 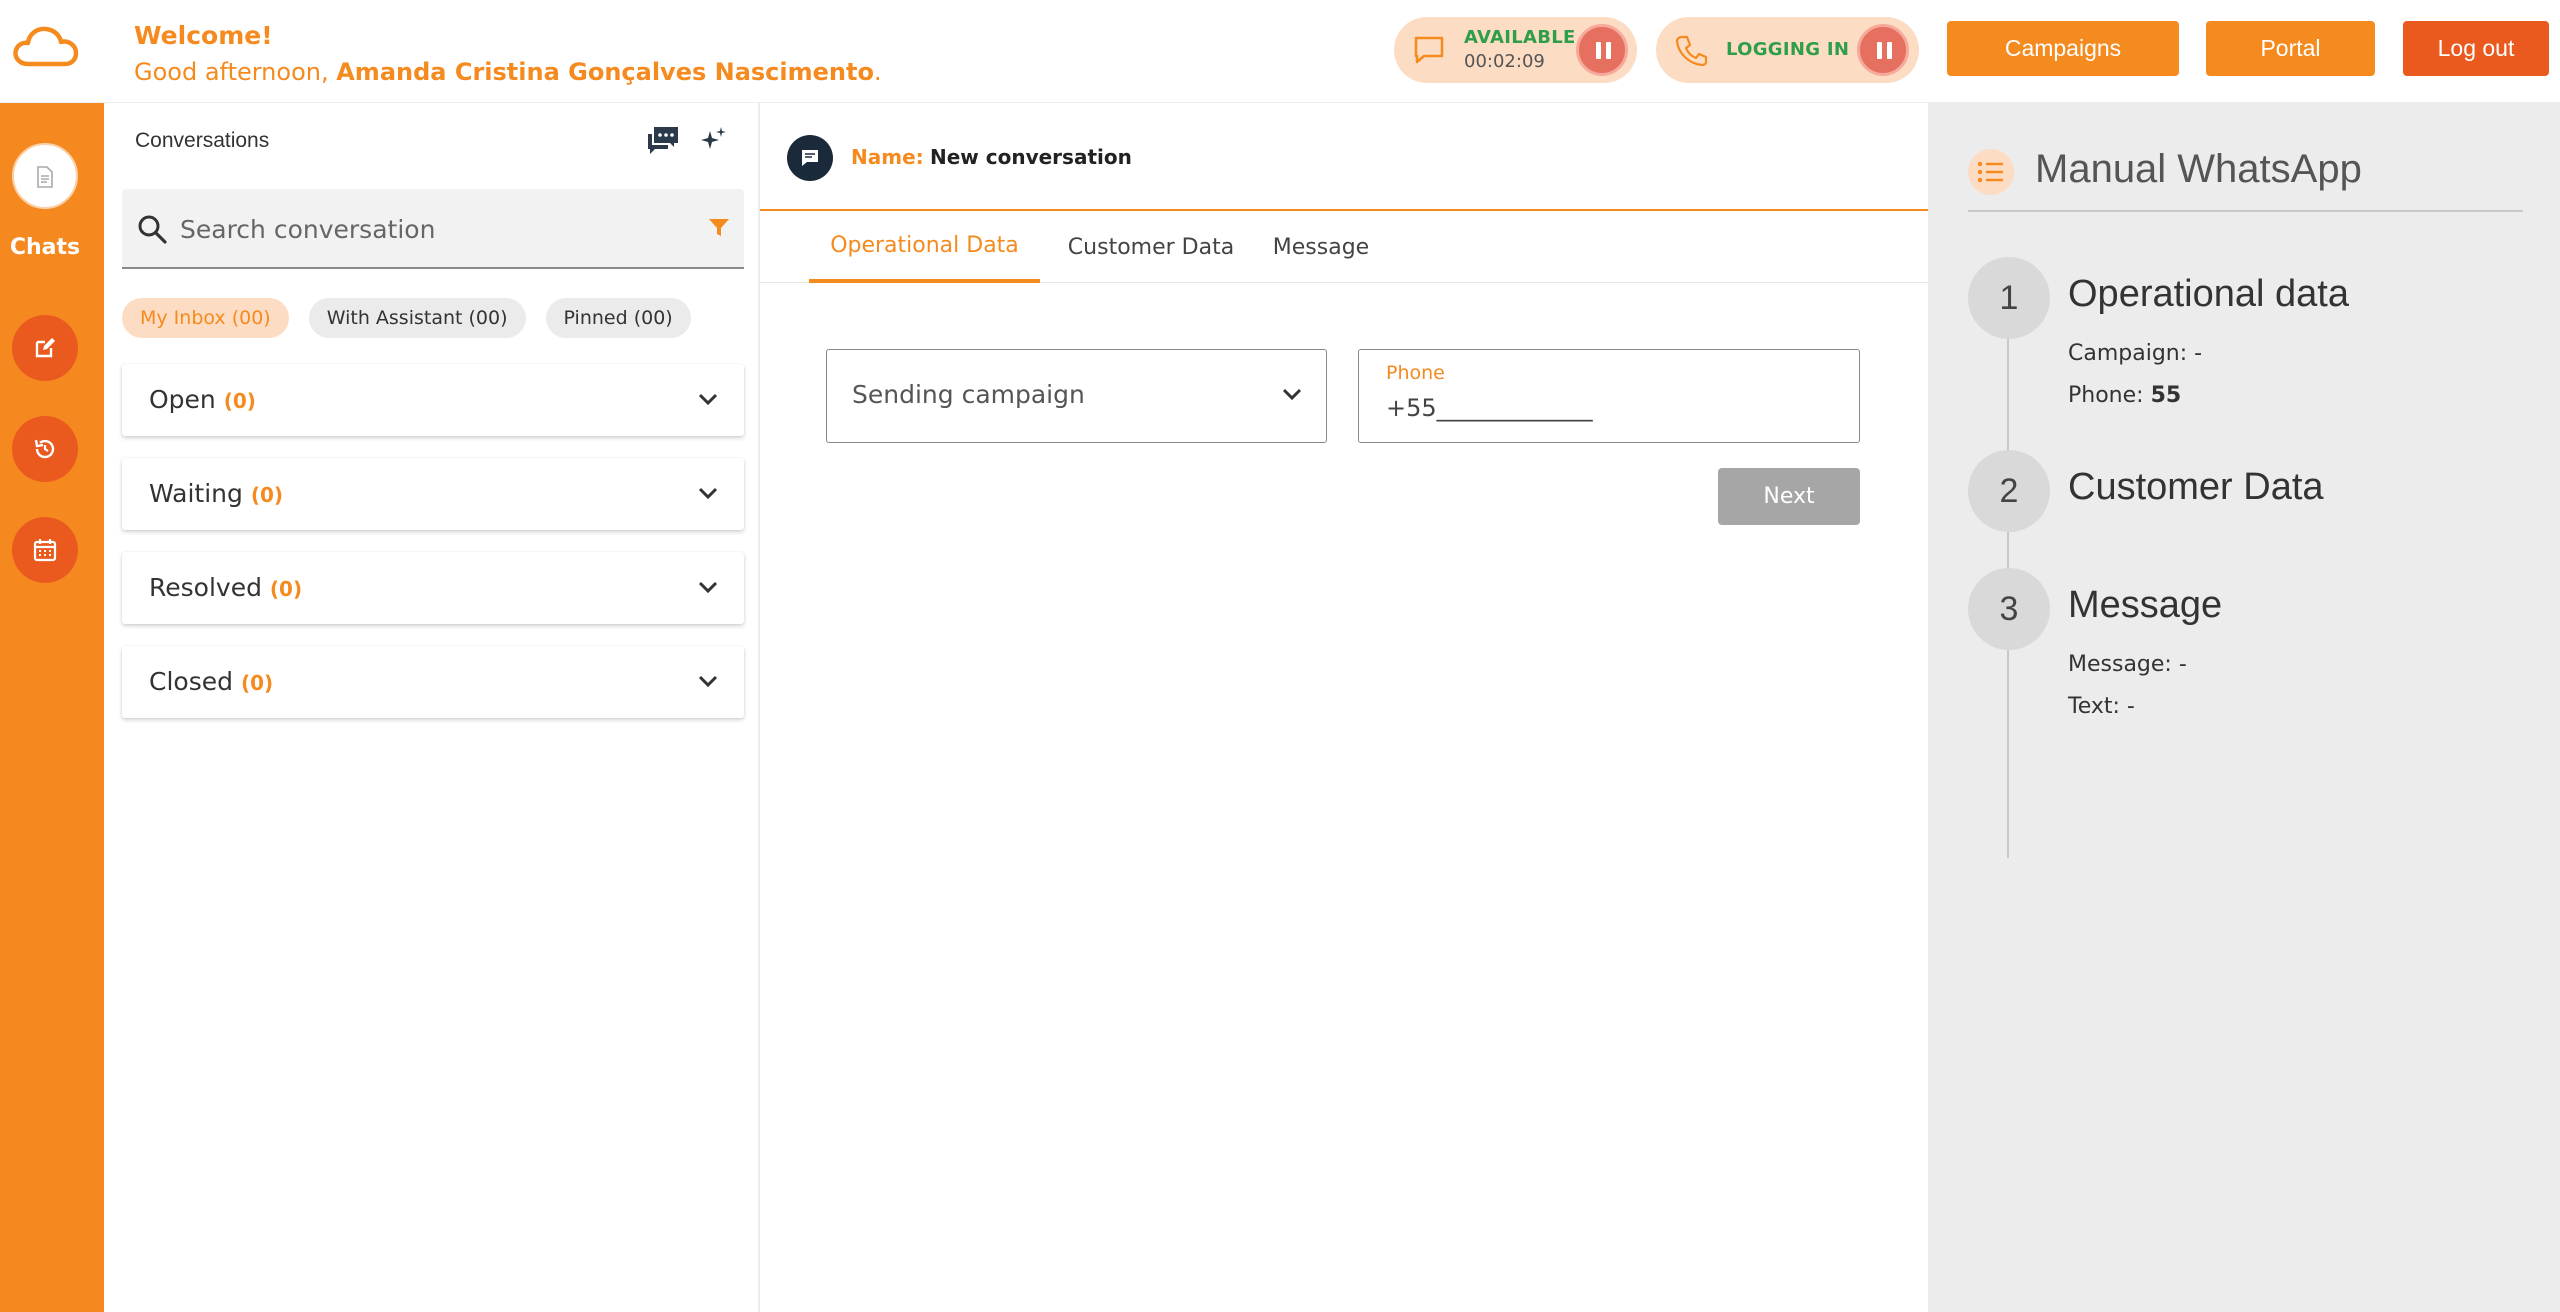 I want to click on phone-value: +55_____________, so click(x=1489, y=408).